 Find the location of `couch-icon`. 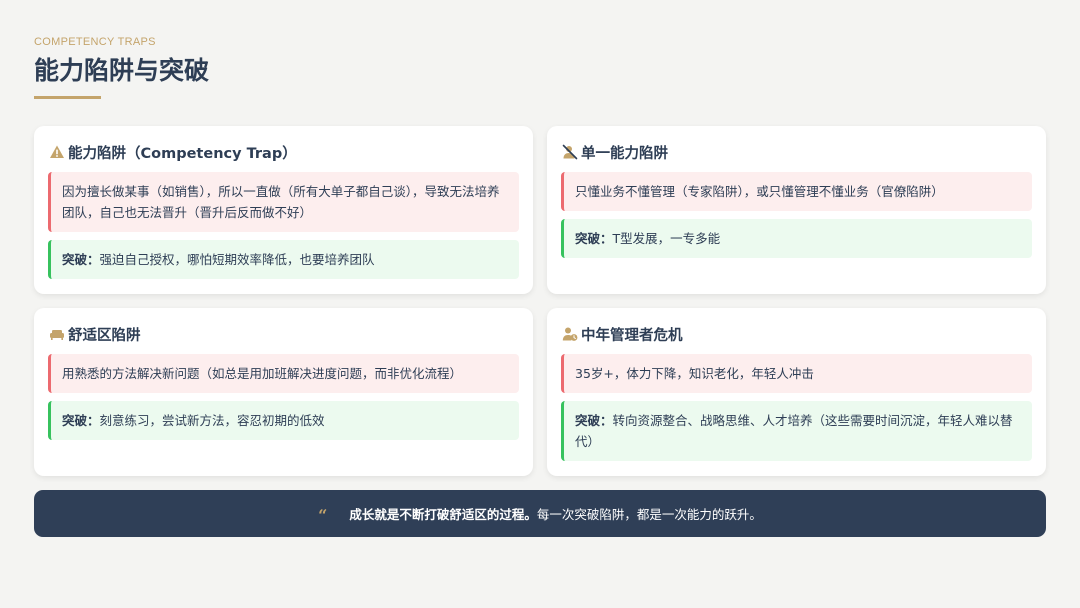

couch-icon is located at coordinates (57, 334).